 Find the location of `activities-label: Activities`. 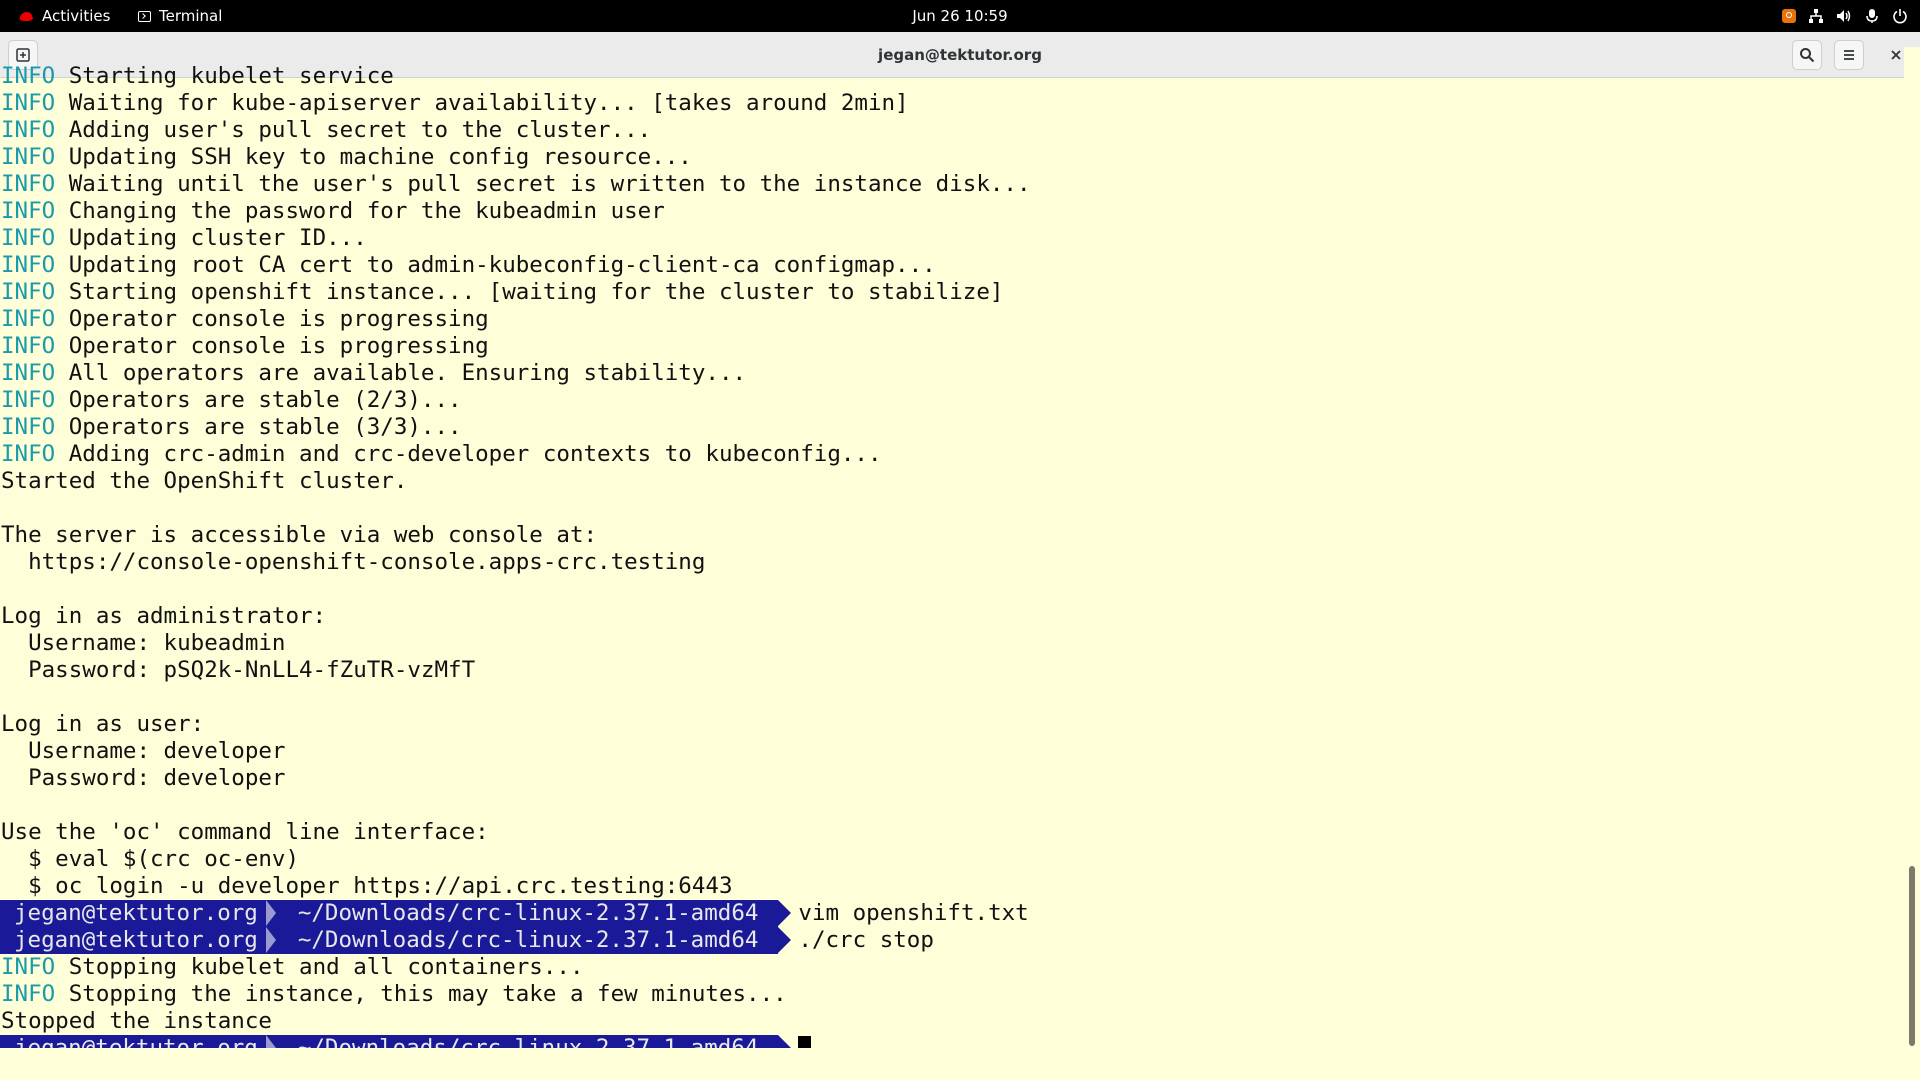

activities-label: Activities is located at coordinates (76, 16).